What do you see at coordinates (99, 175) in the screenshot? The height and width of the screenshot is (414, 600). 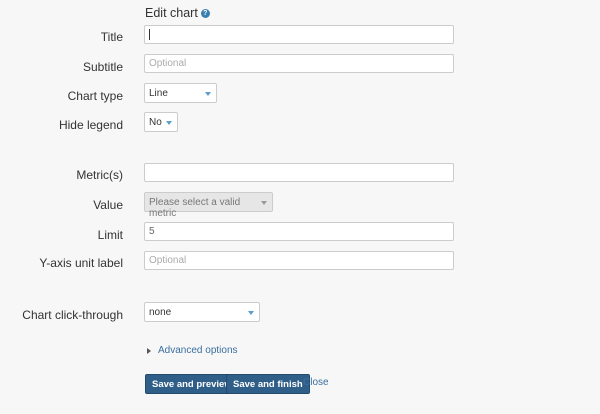 I see `metrics-label: Metric(s)` at bounding box center [99, 175].